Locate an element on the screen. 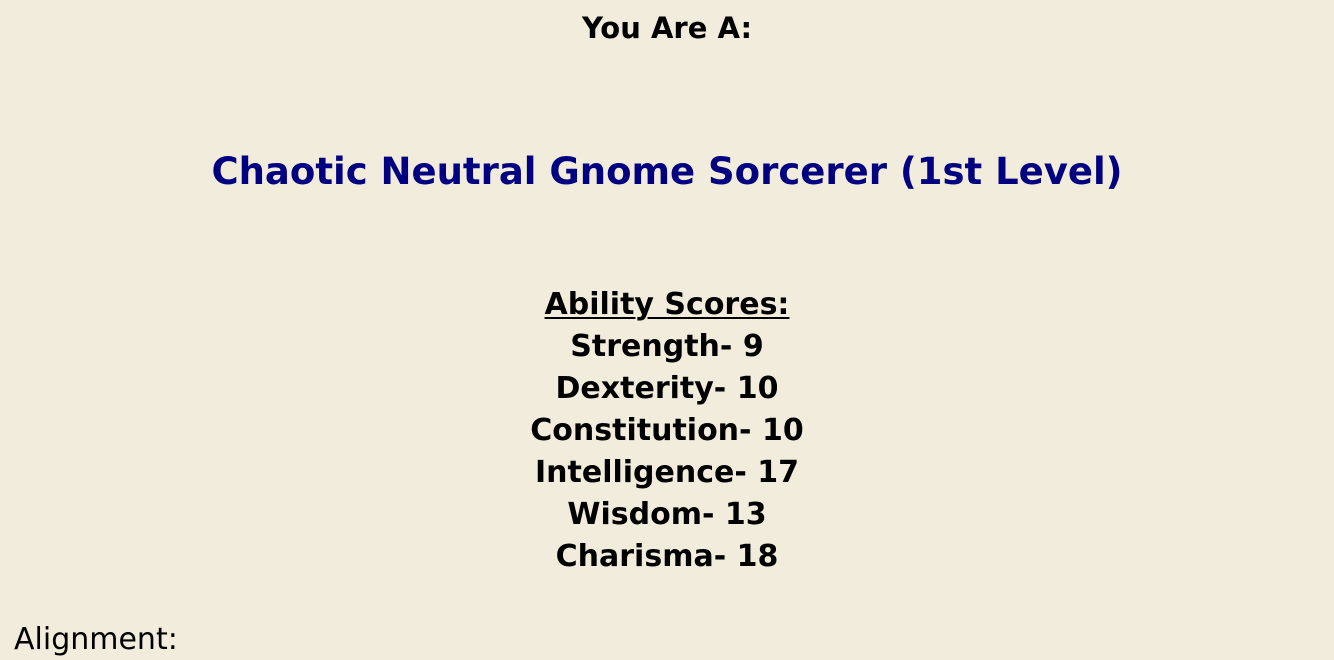 The width and height of the screenshot is (1334, 660). ability-strength: Strength 9 is located at coordinates (667, 347).